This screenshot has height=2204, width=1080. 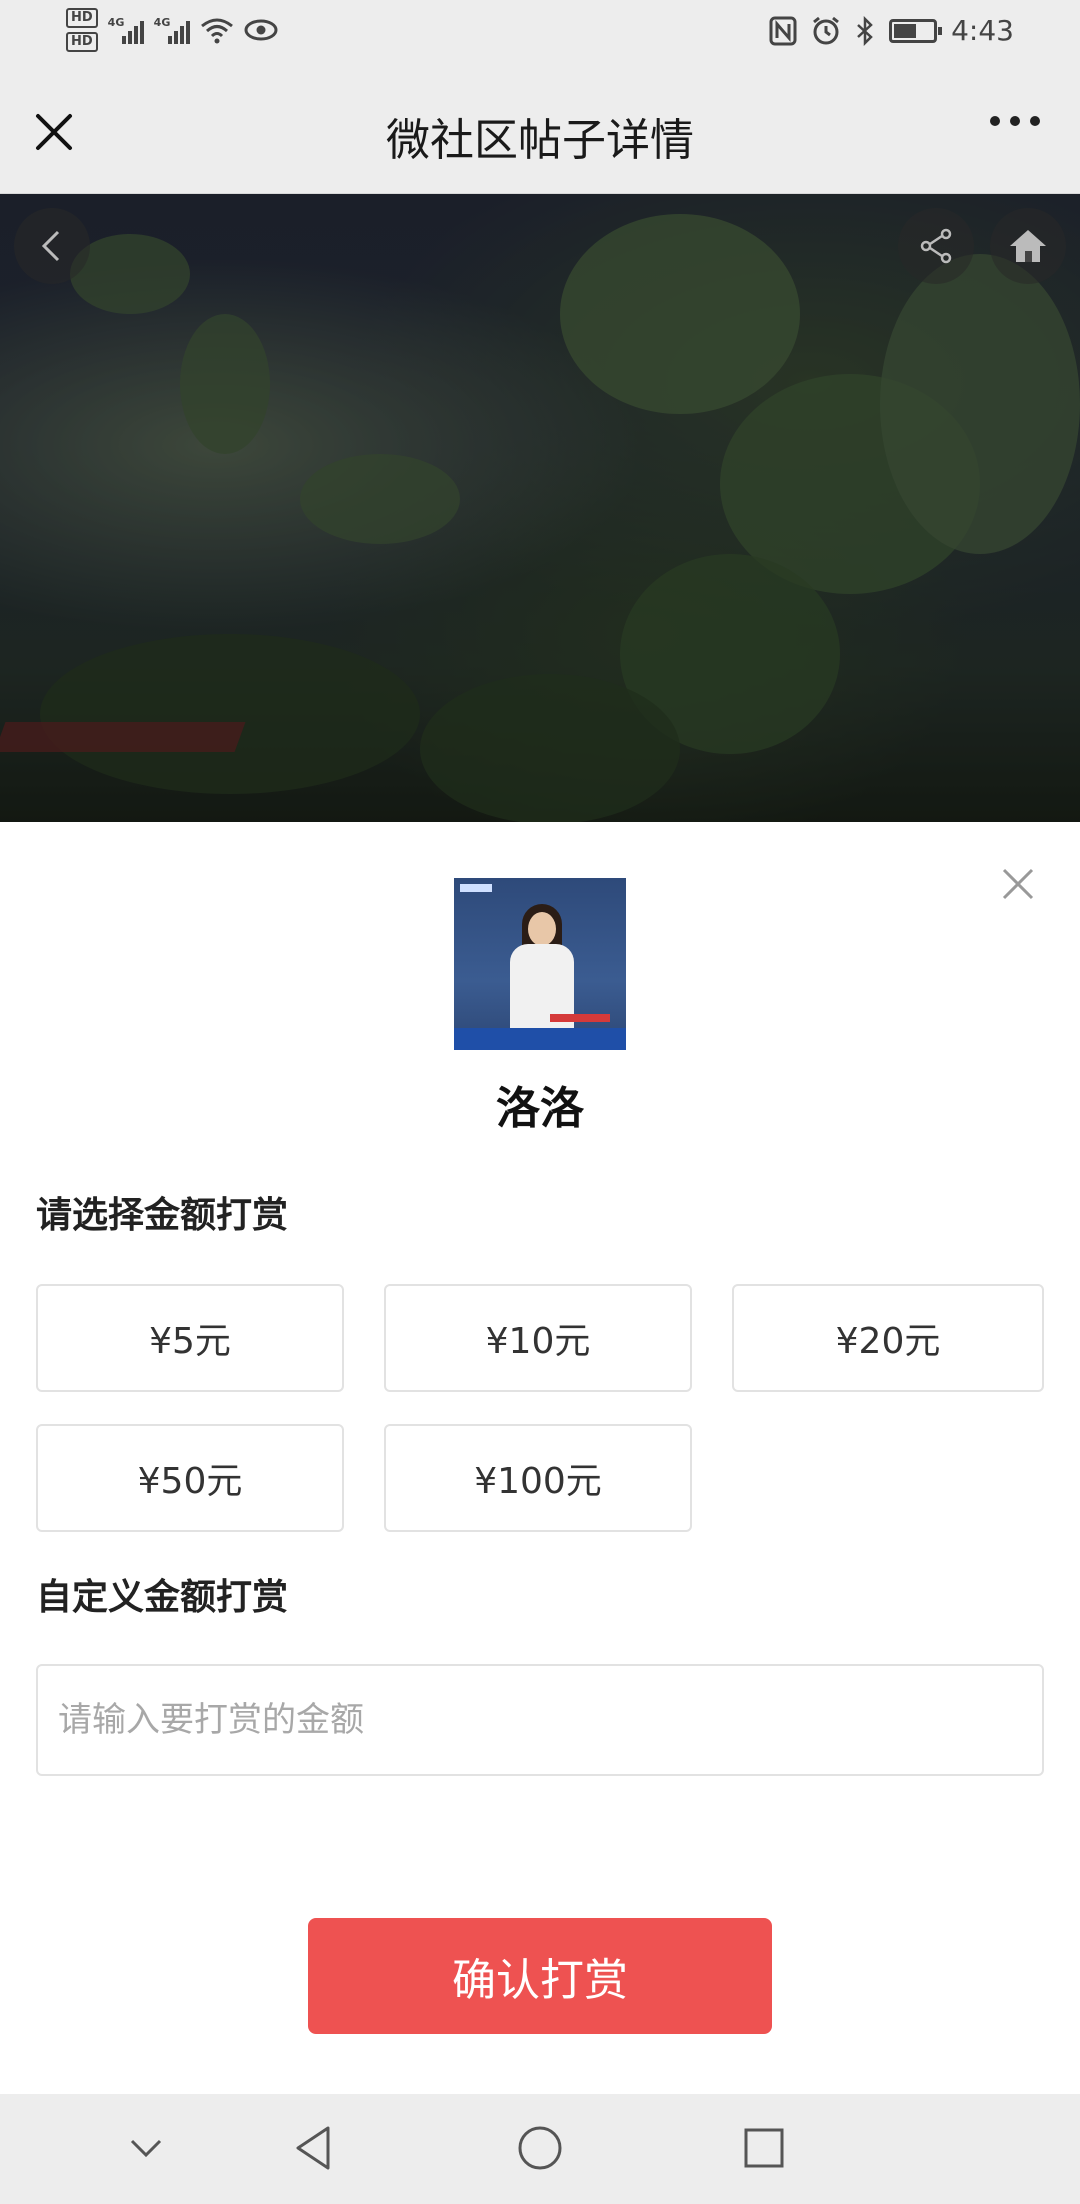 I want to click on more-icon, so click(x=1015, y=121).